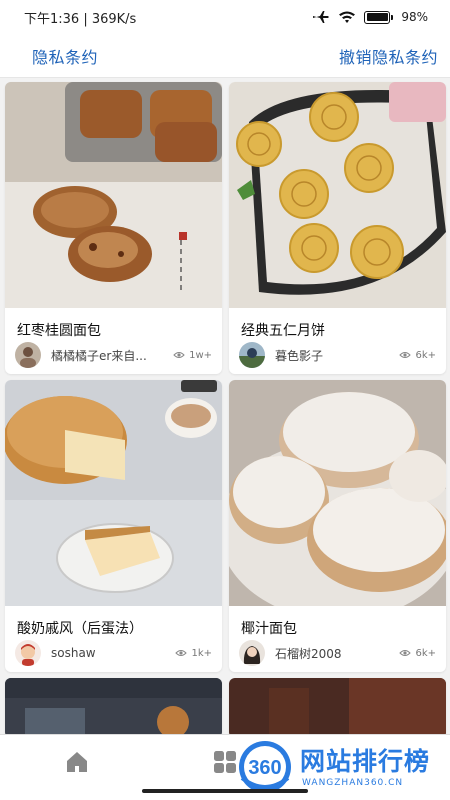 The height and width of the screenshot is (800, 450). I want to click on author-name: 暮色影子, so click(299, 355).